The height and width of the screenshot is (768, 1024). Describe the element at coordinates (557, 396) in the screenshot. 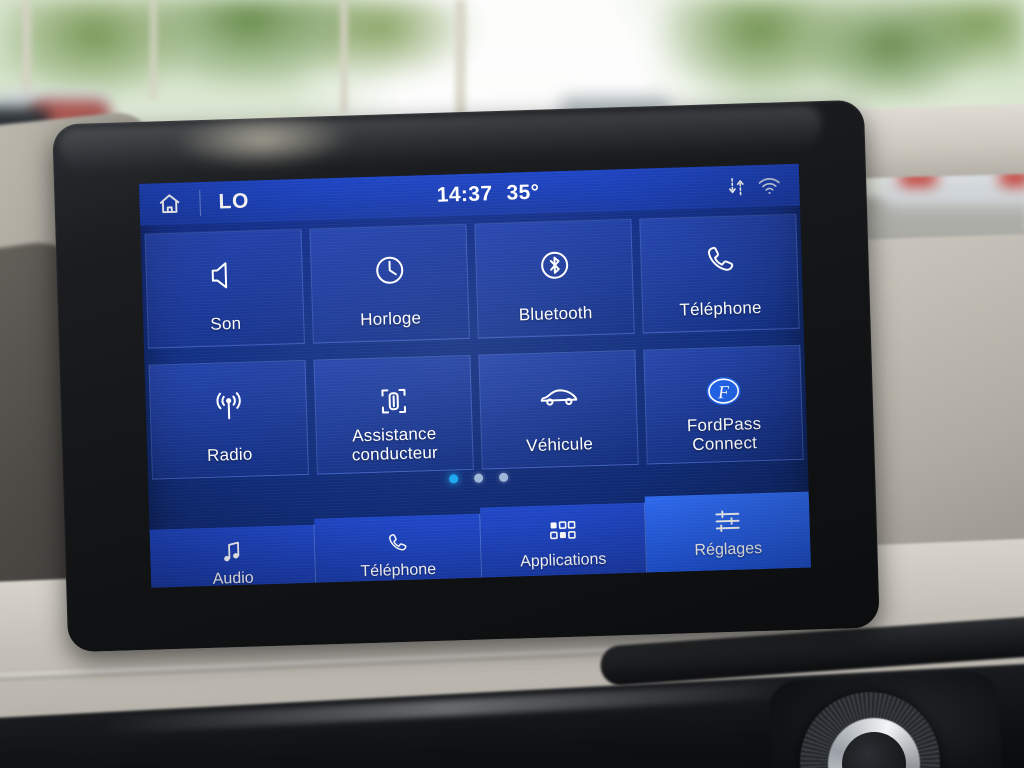

I see `car-icon` at that location.